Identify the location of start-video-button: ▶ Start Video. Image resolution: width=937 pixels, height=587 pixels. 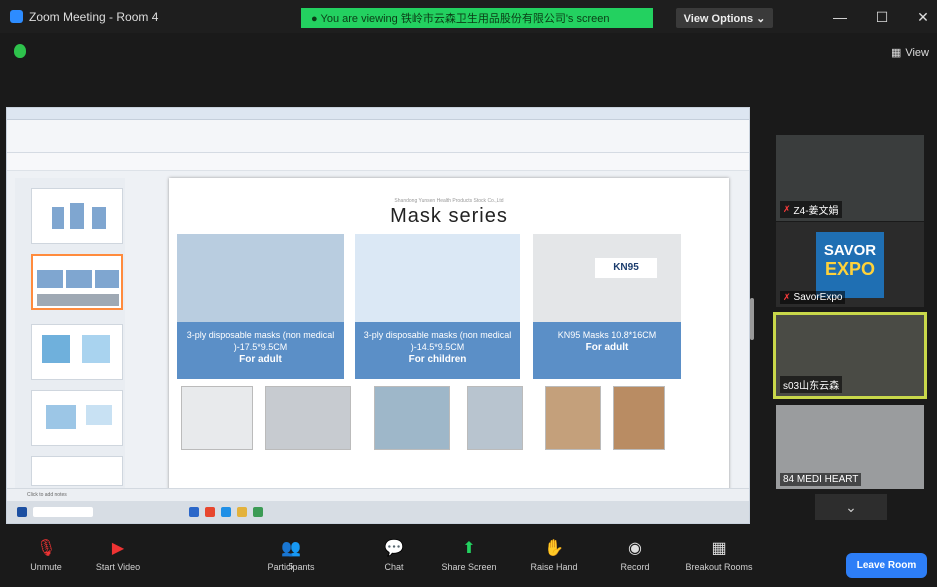
(118, 556).